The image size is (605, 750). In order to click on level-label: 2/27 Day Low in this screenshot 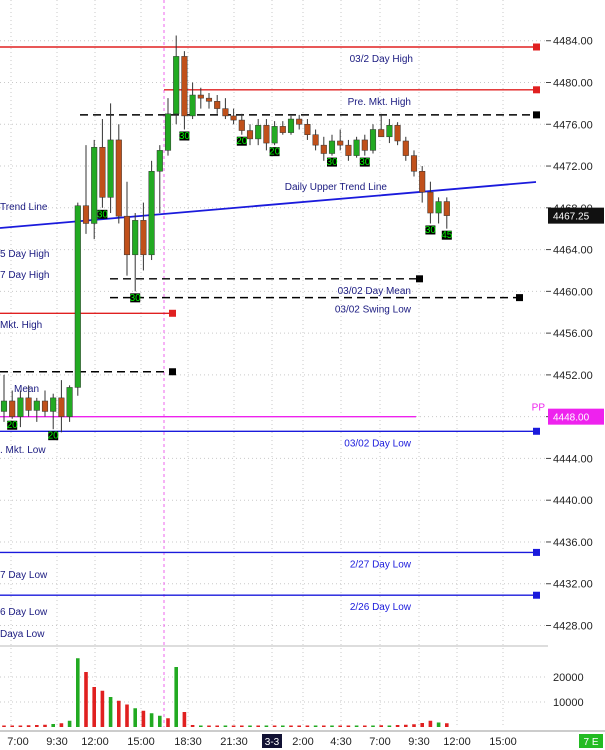, I will do `click(381, 564)`.